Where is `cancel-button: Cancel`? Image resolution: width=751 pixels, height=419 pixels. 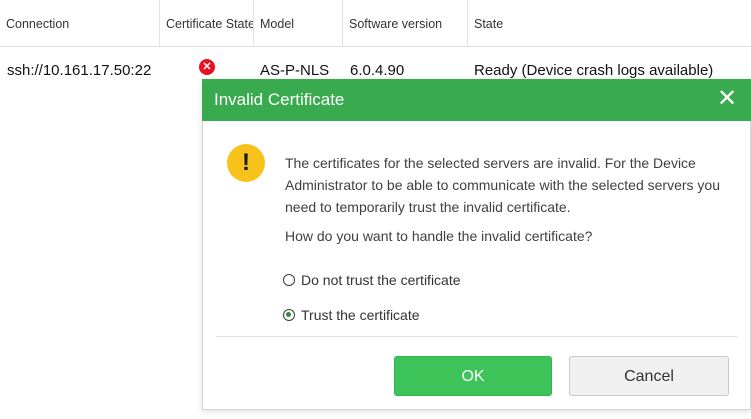 cancel-button: Cancel is located at coordinates (649, 376).